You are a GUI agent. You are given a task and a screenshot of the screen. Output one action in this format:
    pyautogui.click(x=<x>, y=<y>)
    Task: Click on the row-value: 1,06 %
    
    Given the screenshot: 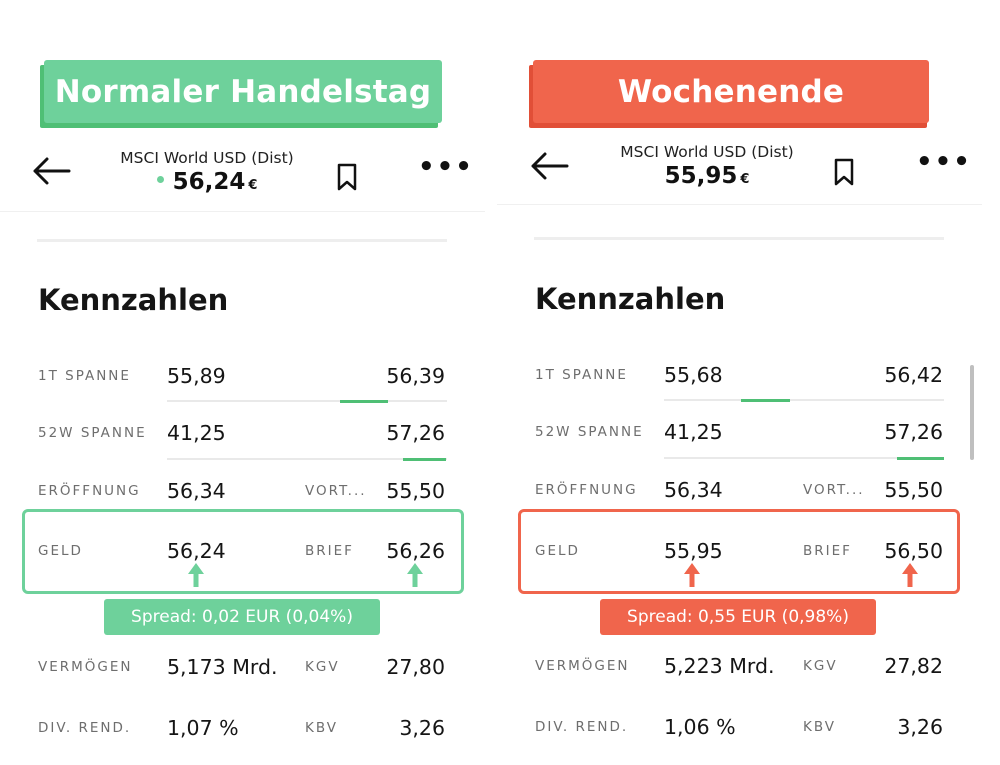 What is the action you would take?
    pyautogui.click(x=700, y=727)
    